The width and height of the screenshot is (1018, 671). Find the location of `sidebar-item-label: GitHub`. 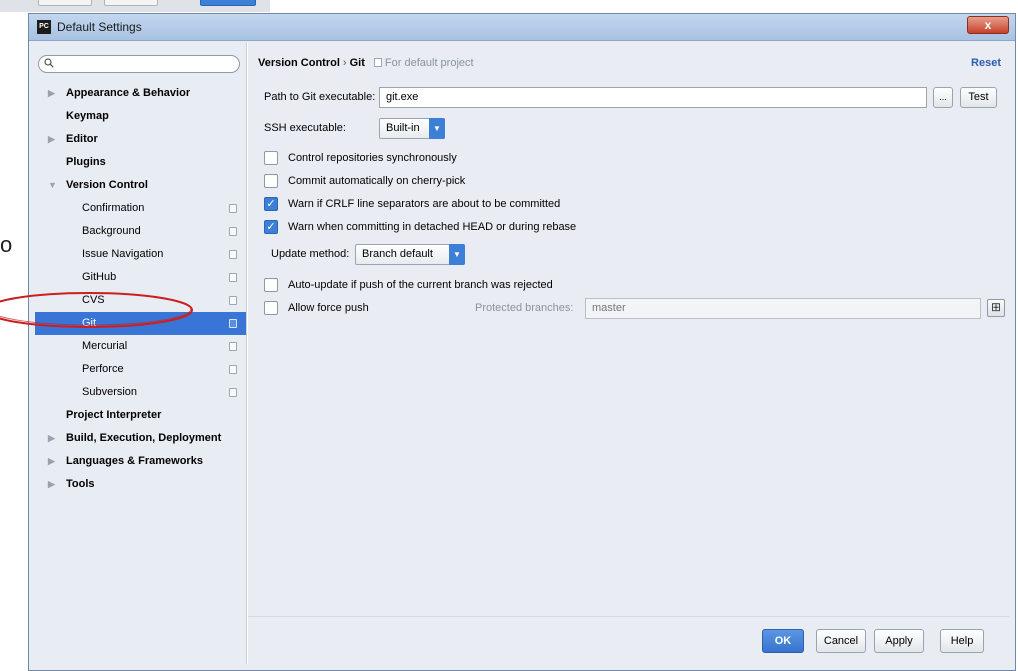

sidebar-item-label: GitHub is located at coordinates (99, 277).